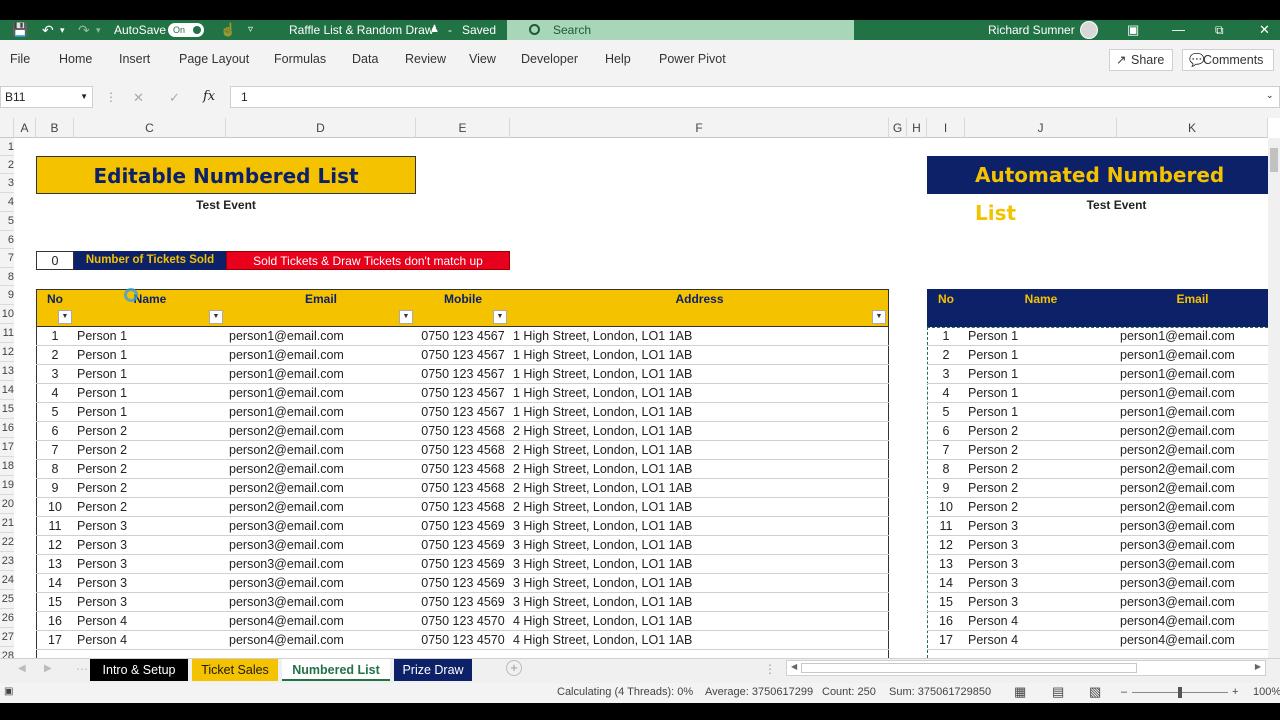 This screenshot has height=720, width=1280. I want to click on header-address: Address, so click(699, 299).